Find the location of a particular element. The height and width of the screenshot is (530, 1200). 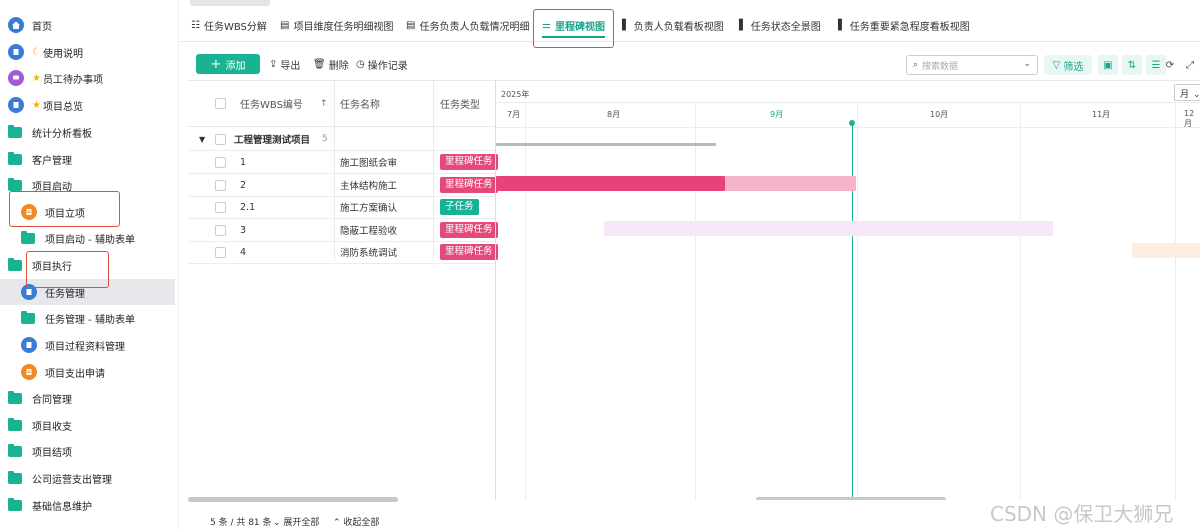

refresh-icon: ⟳ is located at coordinates (1170, 65).